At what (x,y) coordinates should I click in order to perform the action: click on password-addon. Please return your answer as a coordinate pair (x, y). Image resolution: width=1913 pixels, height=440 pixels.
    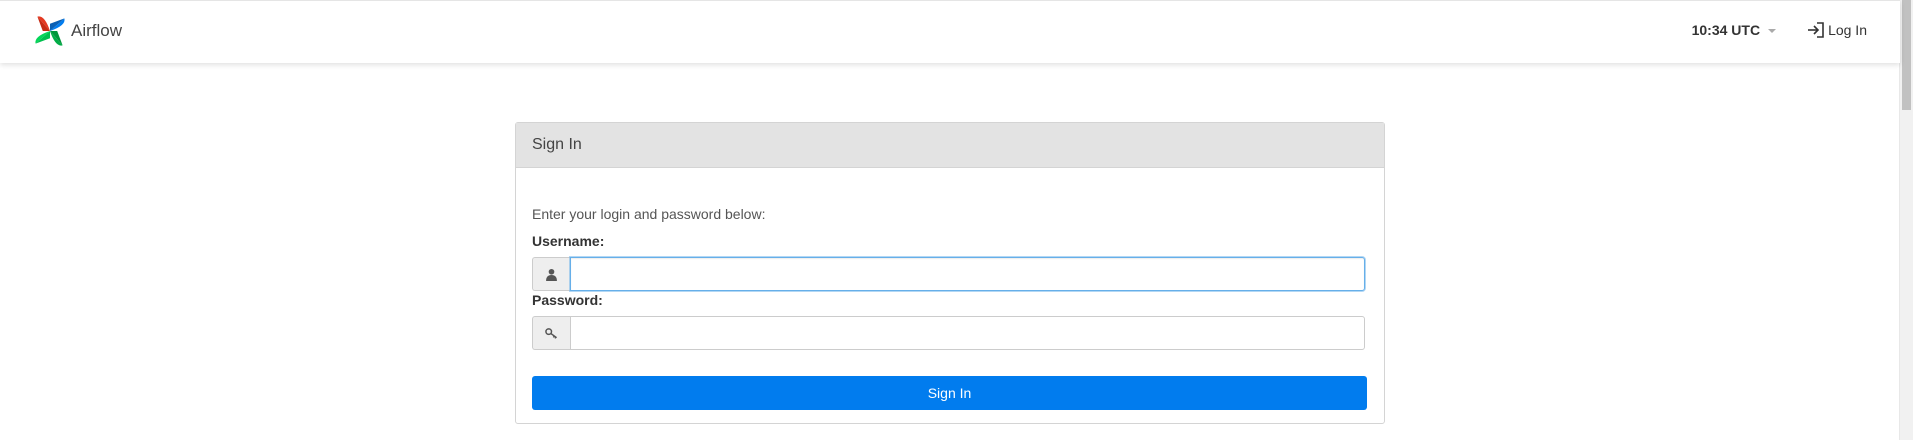
    Looking at the image, I should click on (551, 333).